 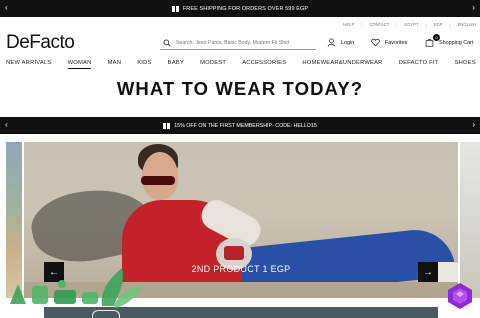 I want to click on carousel-next-button: →, so click(x=428, y=272).